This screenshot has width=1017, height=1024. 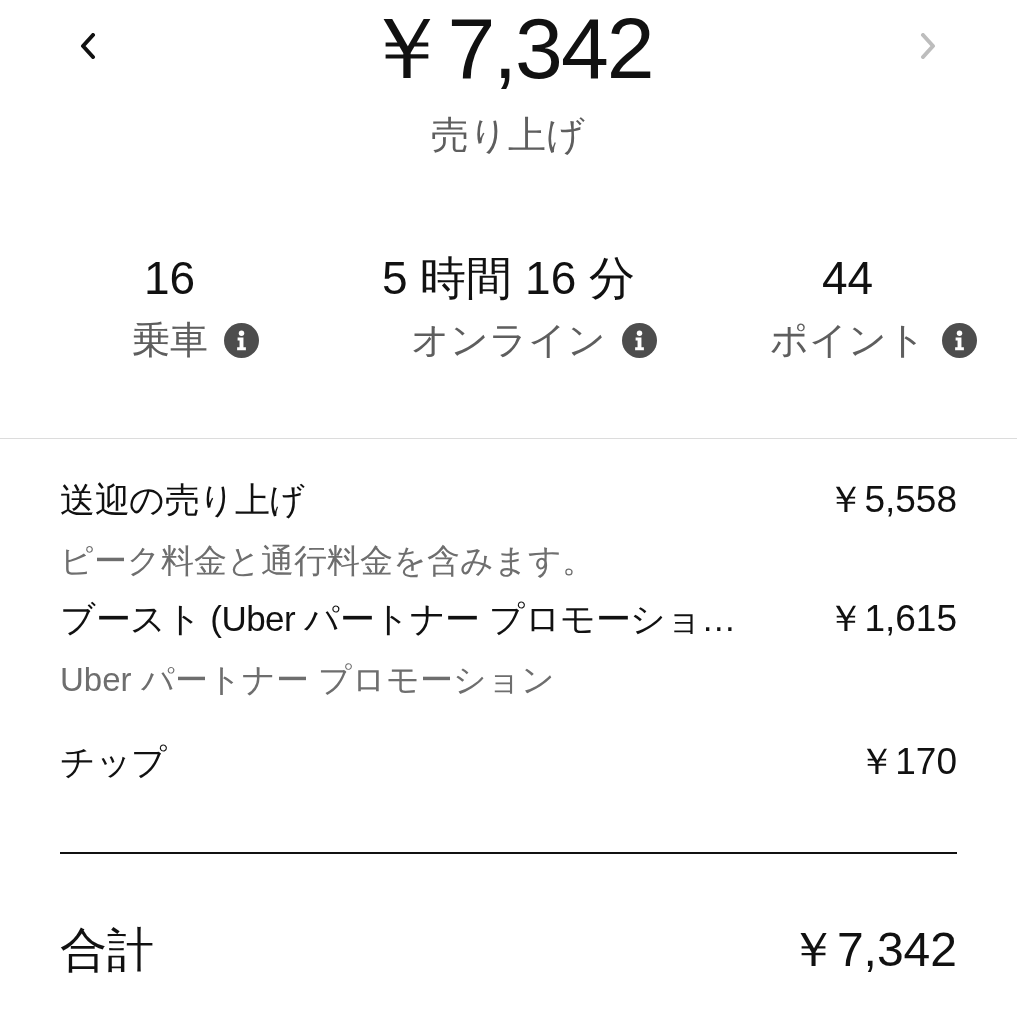 What do you see at coordinates (847, 340) in the screenshot?
I see `stat-label: ポイント` at bounding box center [847, 340].